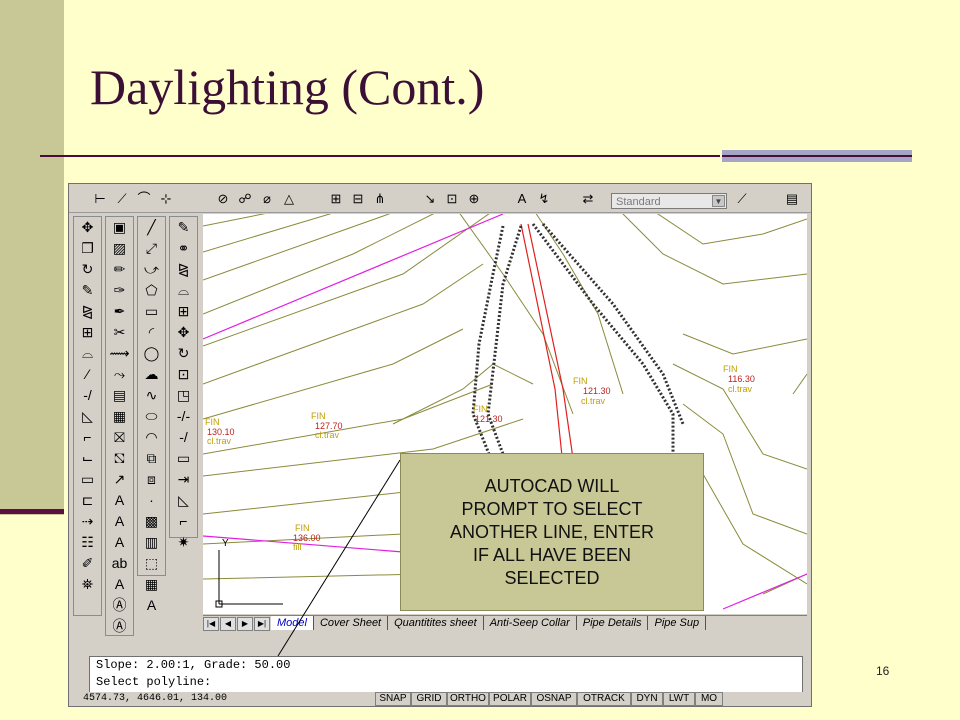  I want to click on mtext-icon: A, so click(151, 605).